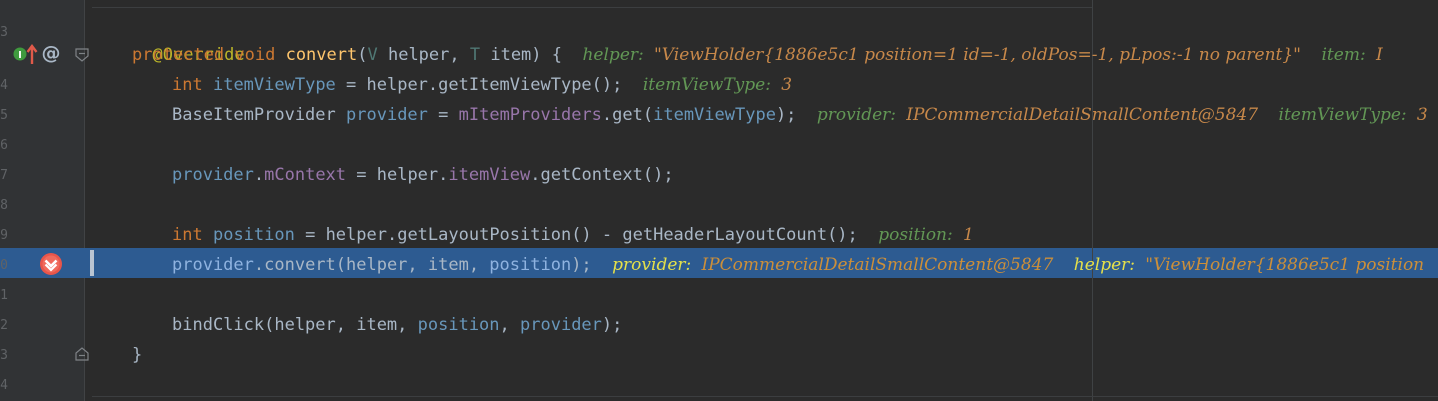 The height and width of the screenshot is (401, 1438). What do you see at coordinates (475, 55) in the screenshot?
I see `type-param: T` at bounding box center [475, 55].